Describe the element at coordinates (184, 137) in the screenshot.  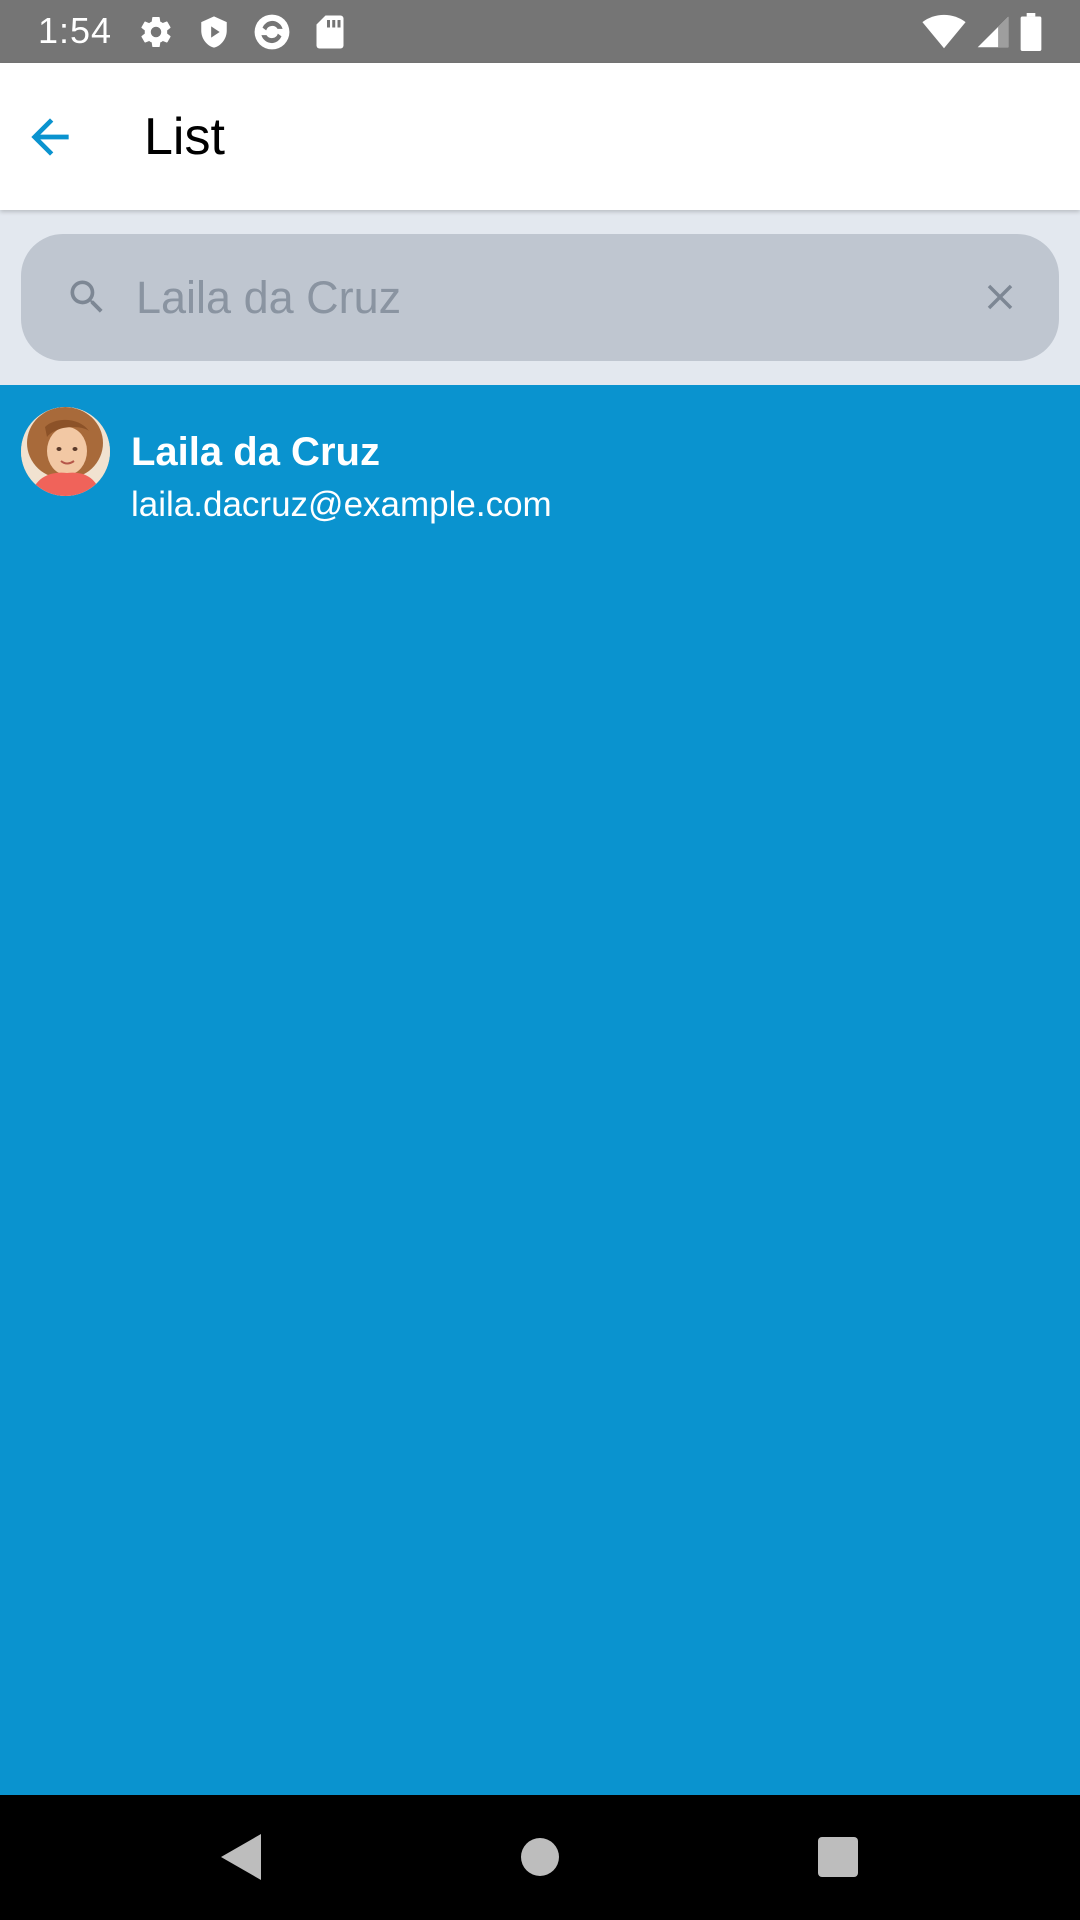
I see `page-title: List` at that location.